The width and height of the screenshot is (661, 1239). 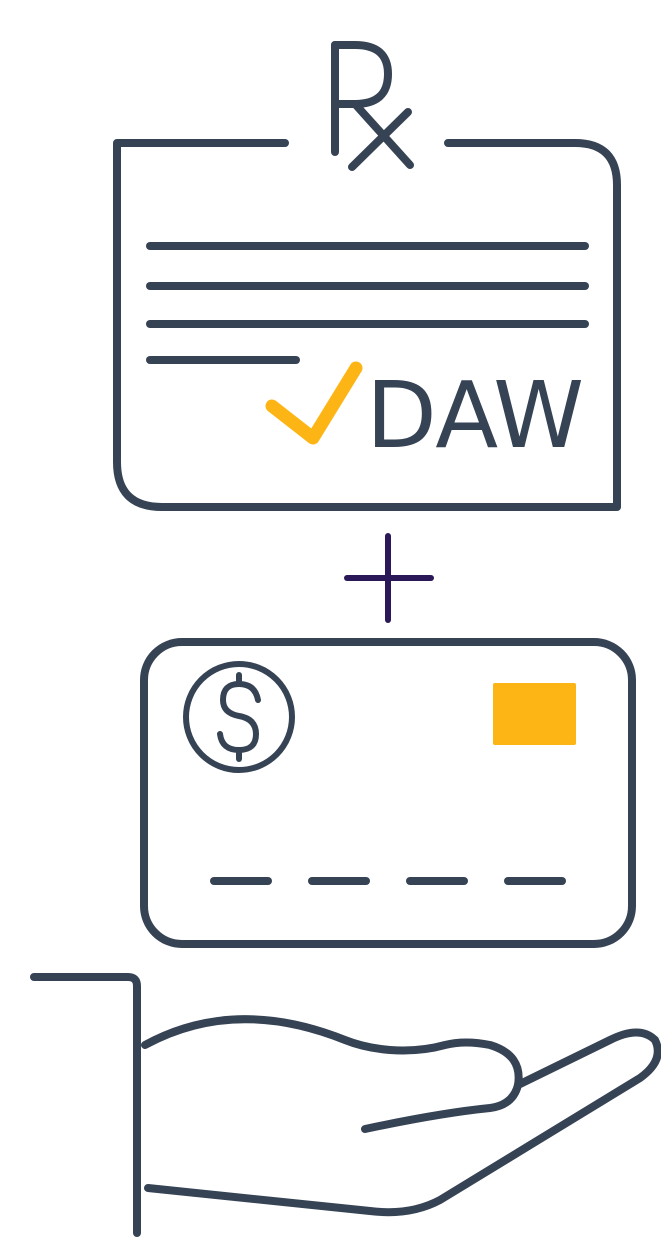 What do you see at coordinates (372, 106) in the screenshot?
I see `prescription-rx-icon` at bounding box center [372, 106].